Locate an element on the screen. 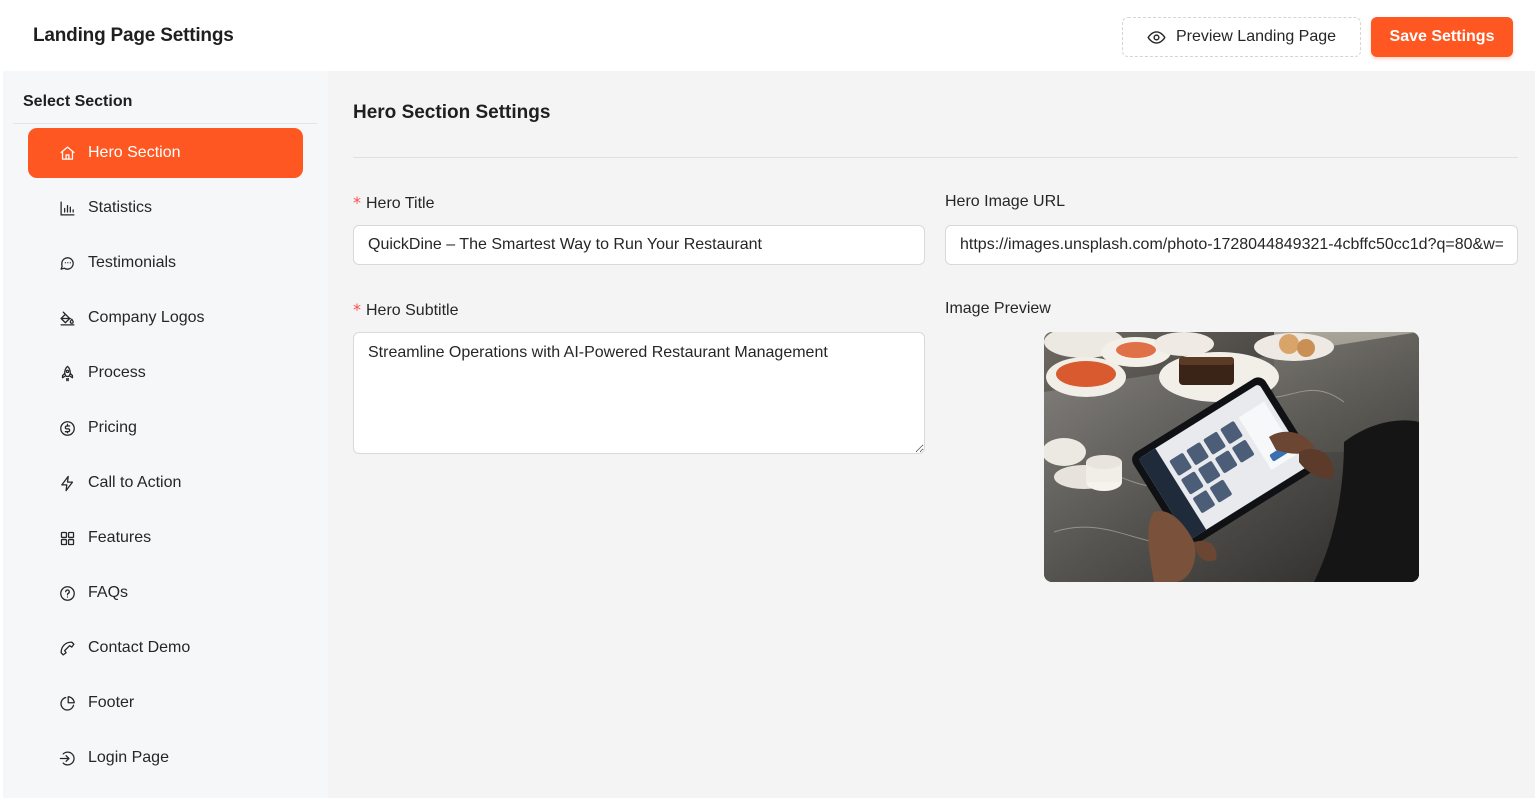  sidebar-divider is located at coordinates (165, 123).